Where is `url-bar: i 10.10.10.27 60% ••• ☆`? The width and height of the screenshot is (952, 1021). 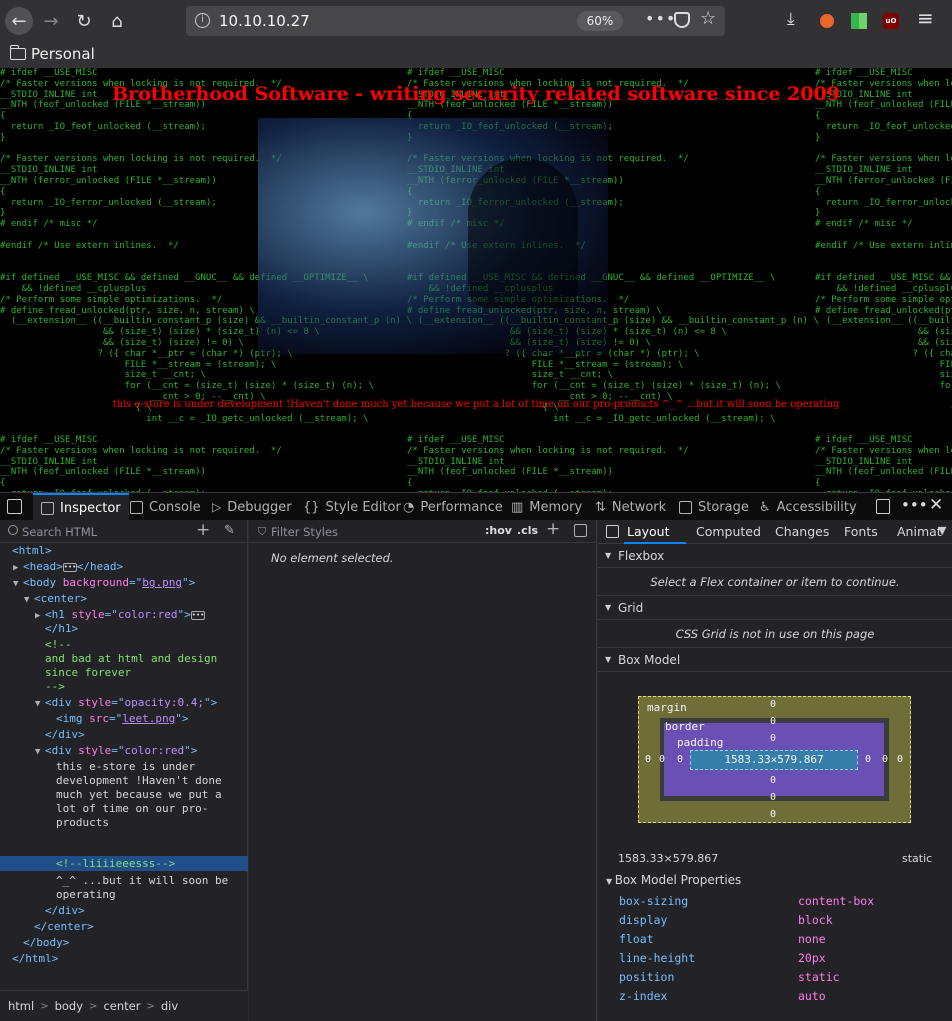
url-bar: i 10.10.10.27 60% ••• ☆ is located at coordinates (455, 21).